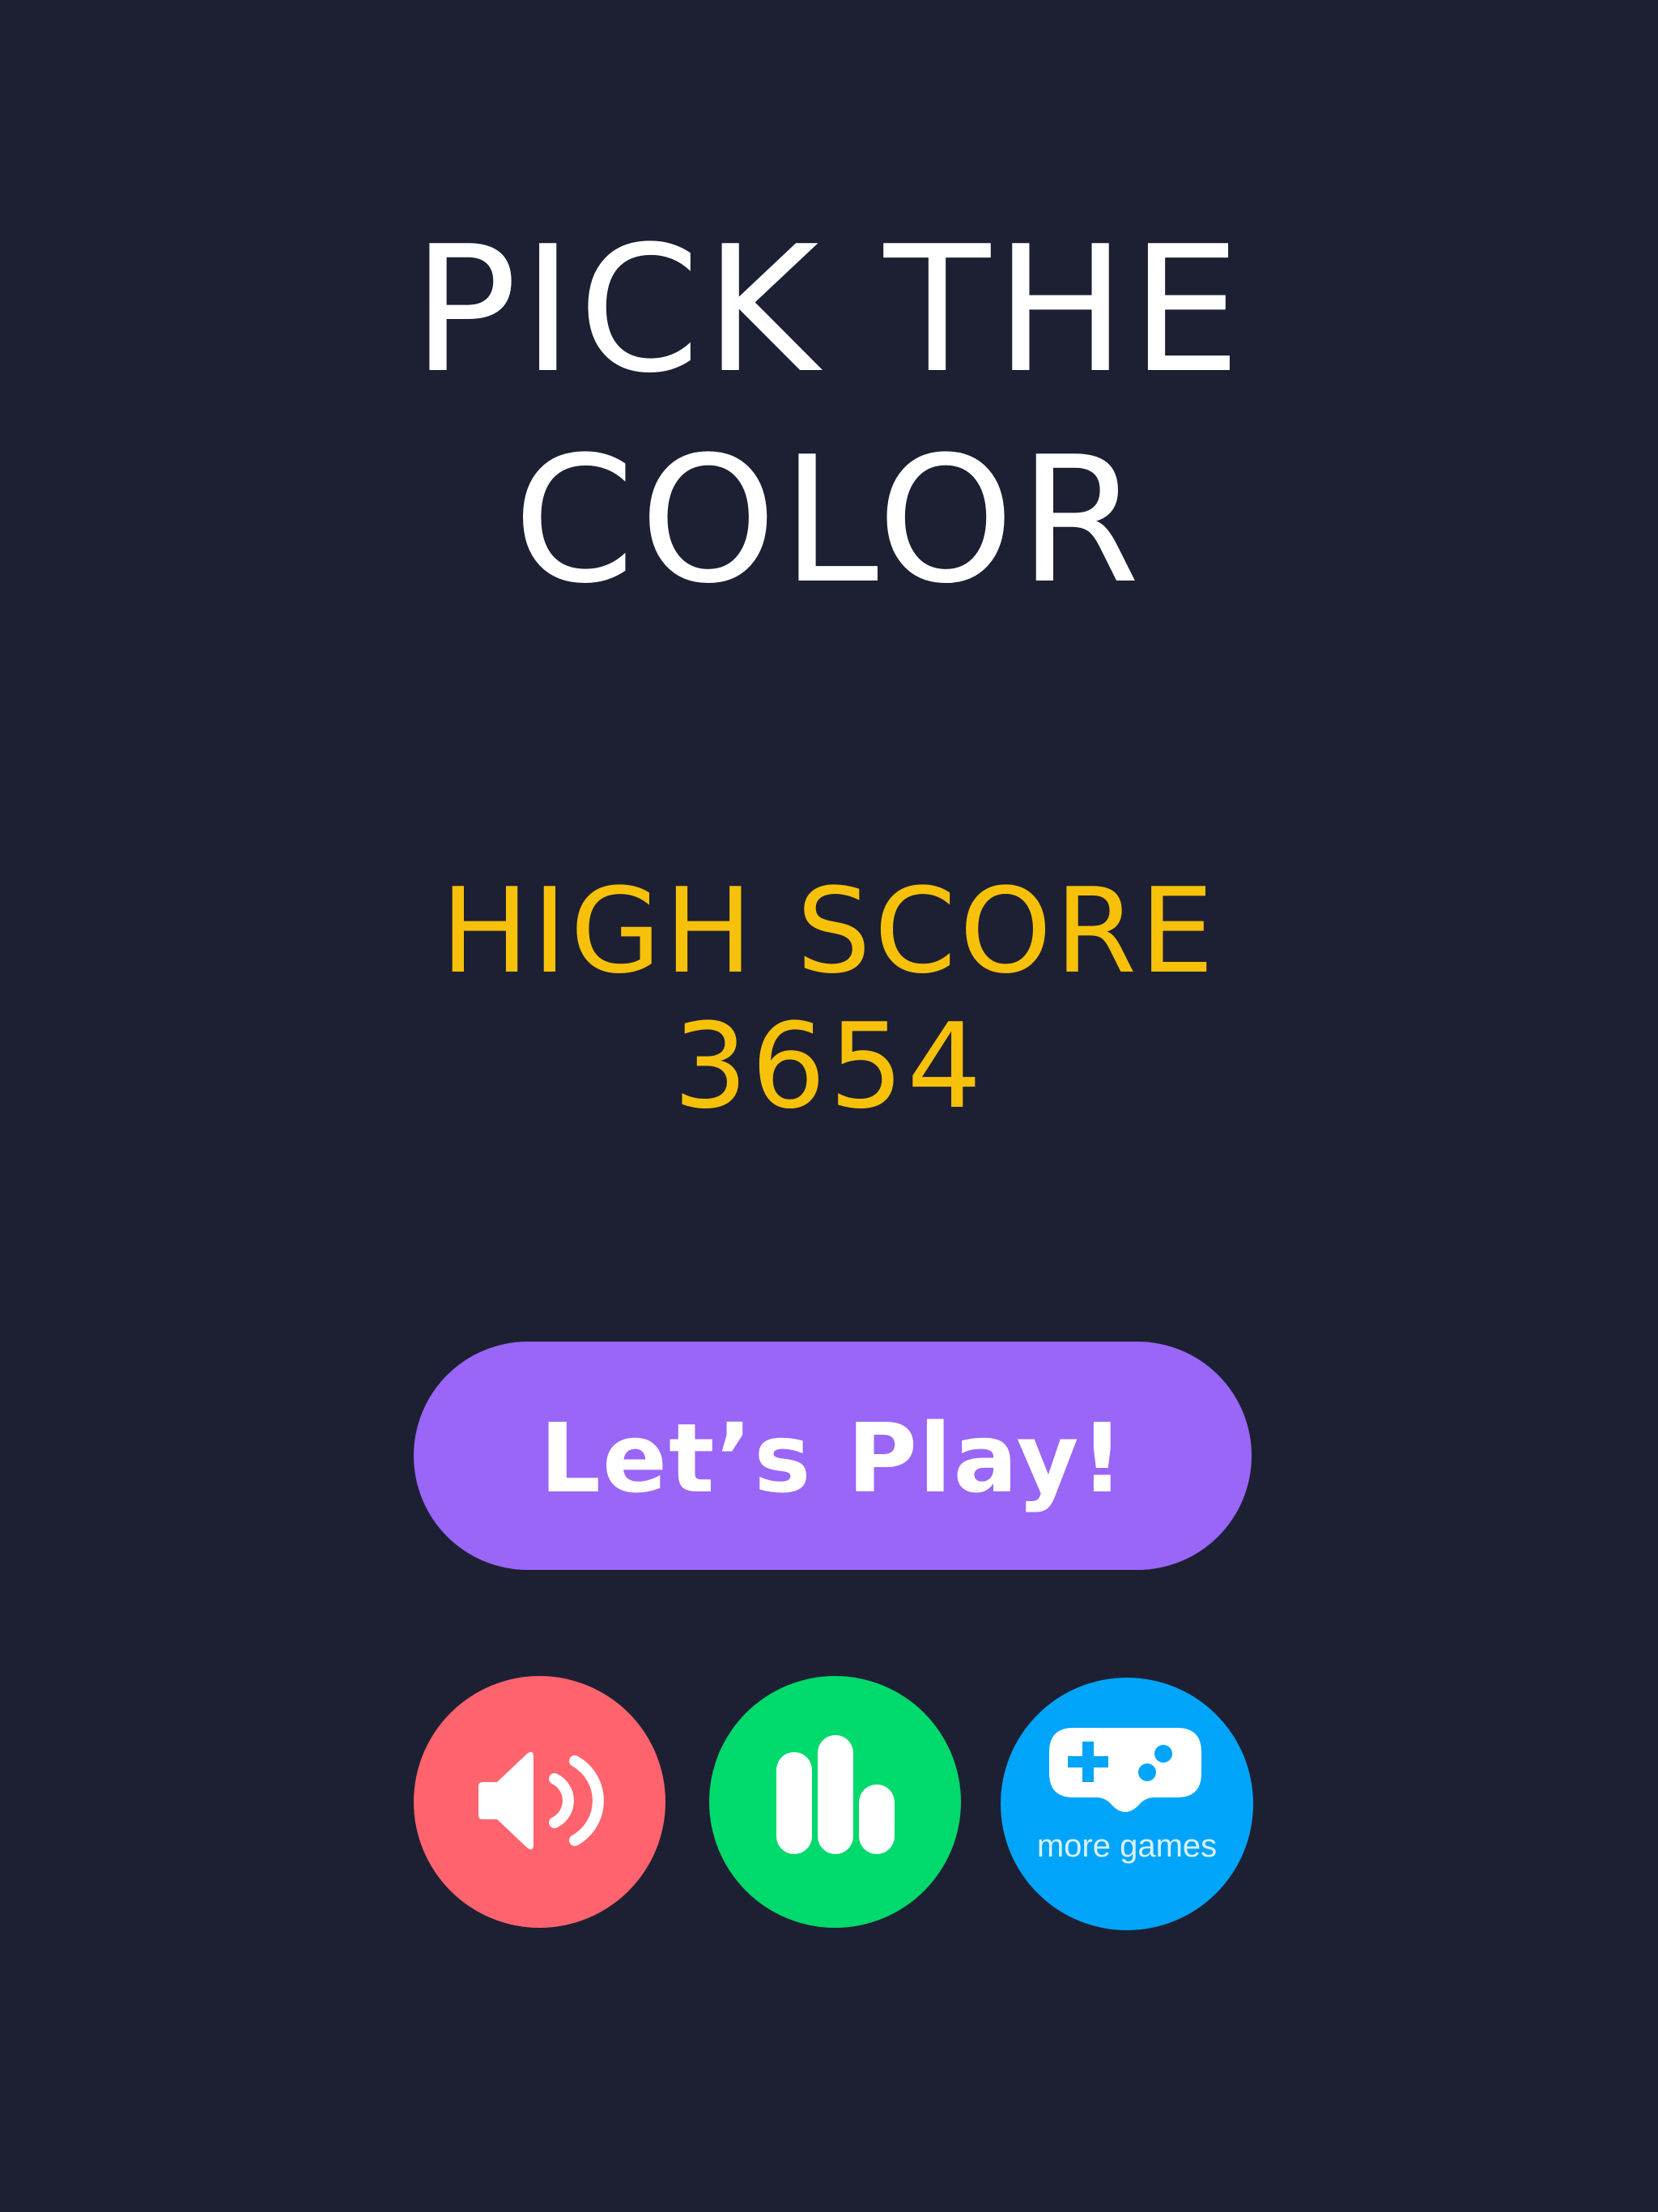 Image resolution: width=1658 pixels, height=2212 pixels. I want to click on speaker-volume-icon, so click(541, 1800).